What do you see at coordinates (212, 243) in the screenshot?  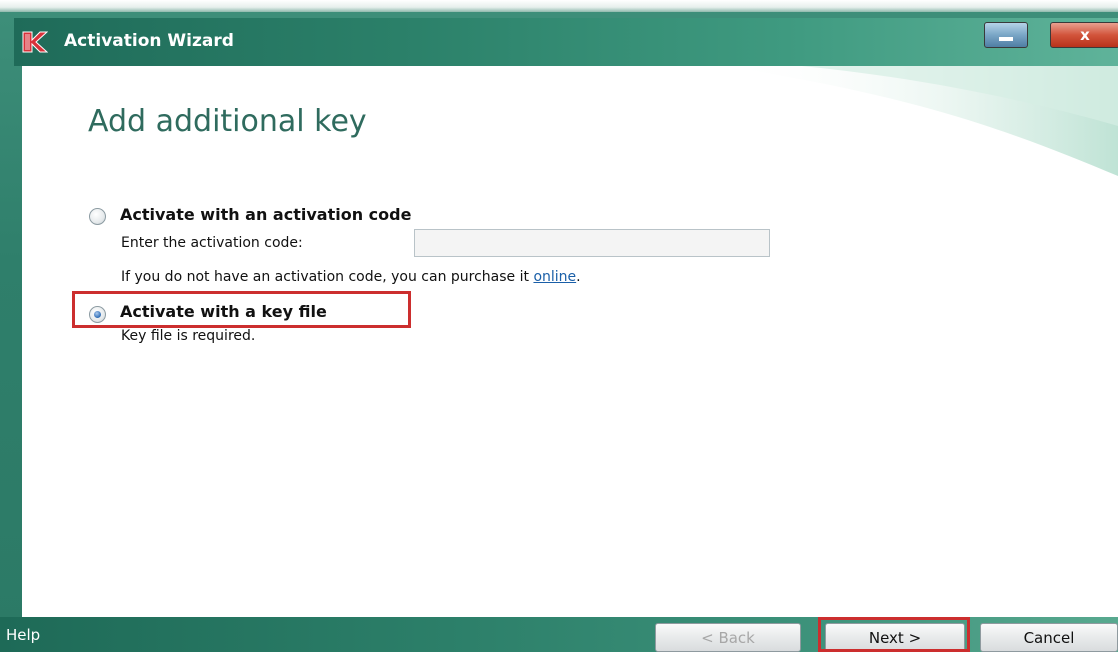 I see `activation-code-field-label: Enter the activation code:` at bounding box center [212, 243].